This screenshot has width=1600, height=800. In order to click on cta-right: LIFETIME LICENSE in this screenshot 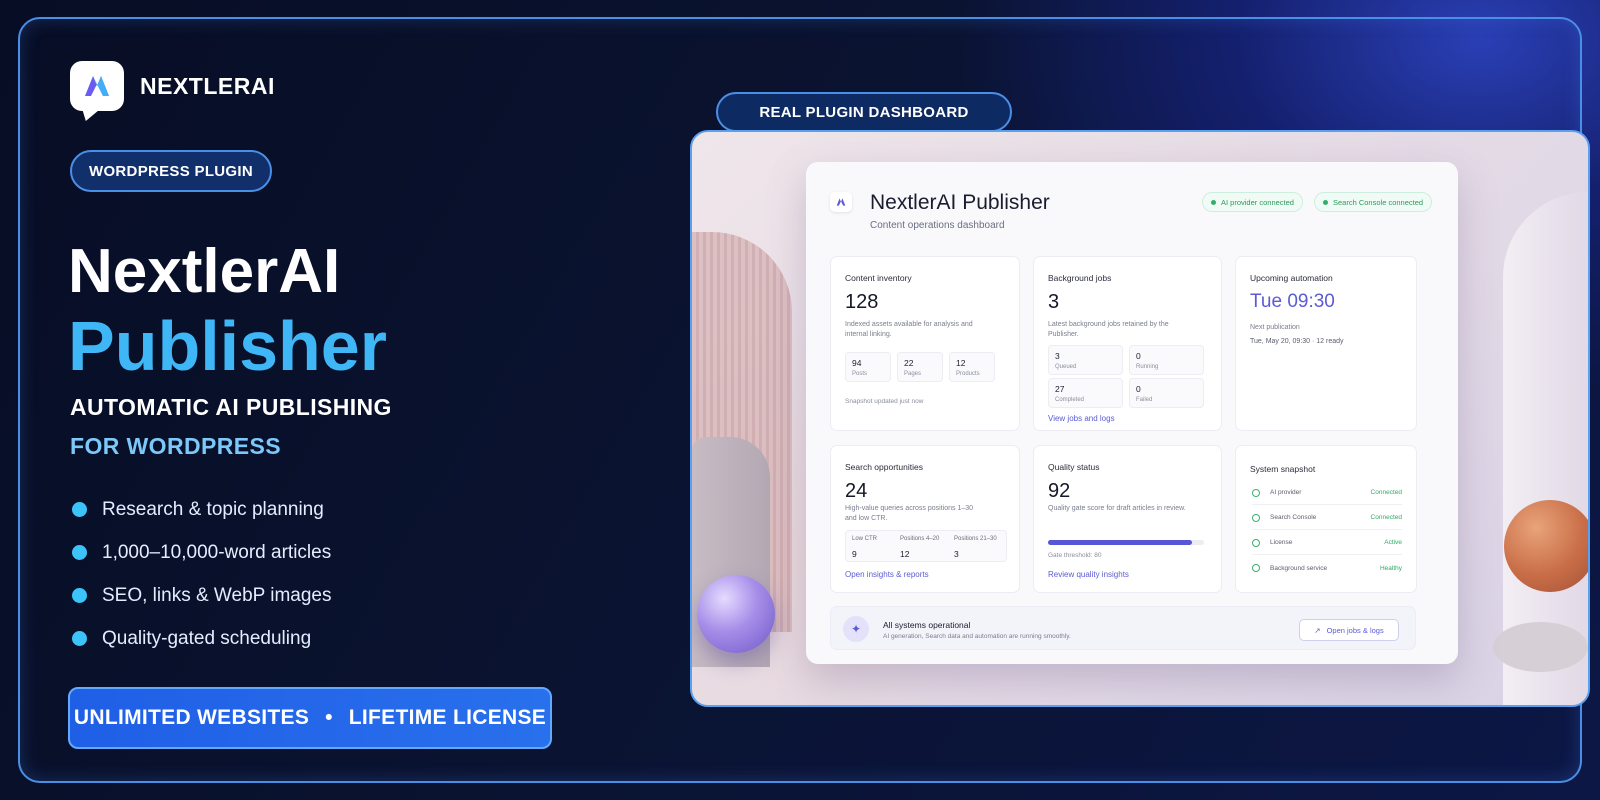, I will do `click(447, 717)`.